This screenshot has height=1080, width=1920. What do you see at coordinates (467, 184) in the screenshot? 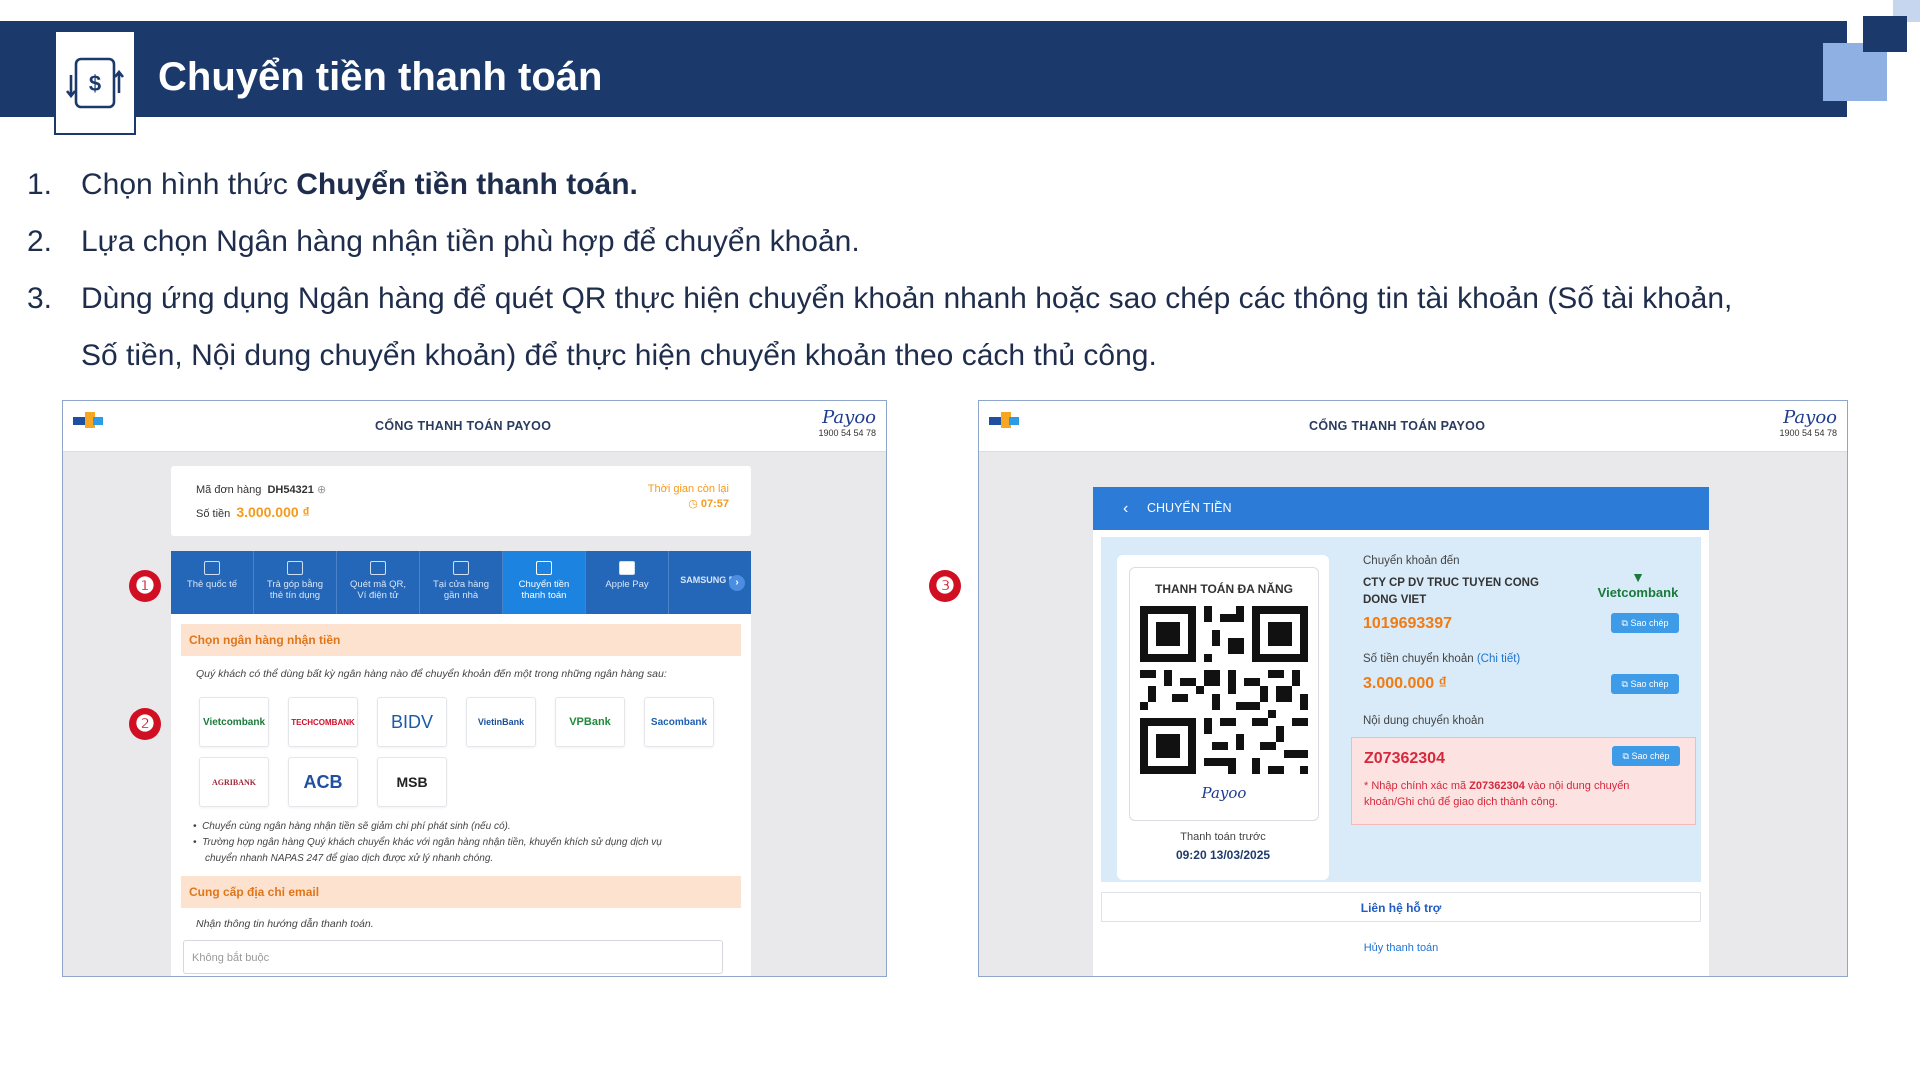
I see `step-text-bold: Chuyển tiền thanh toán.` at bounding box center [467, 184].